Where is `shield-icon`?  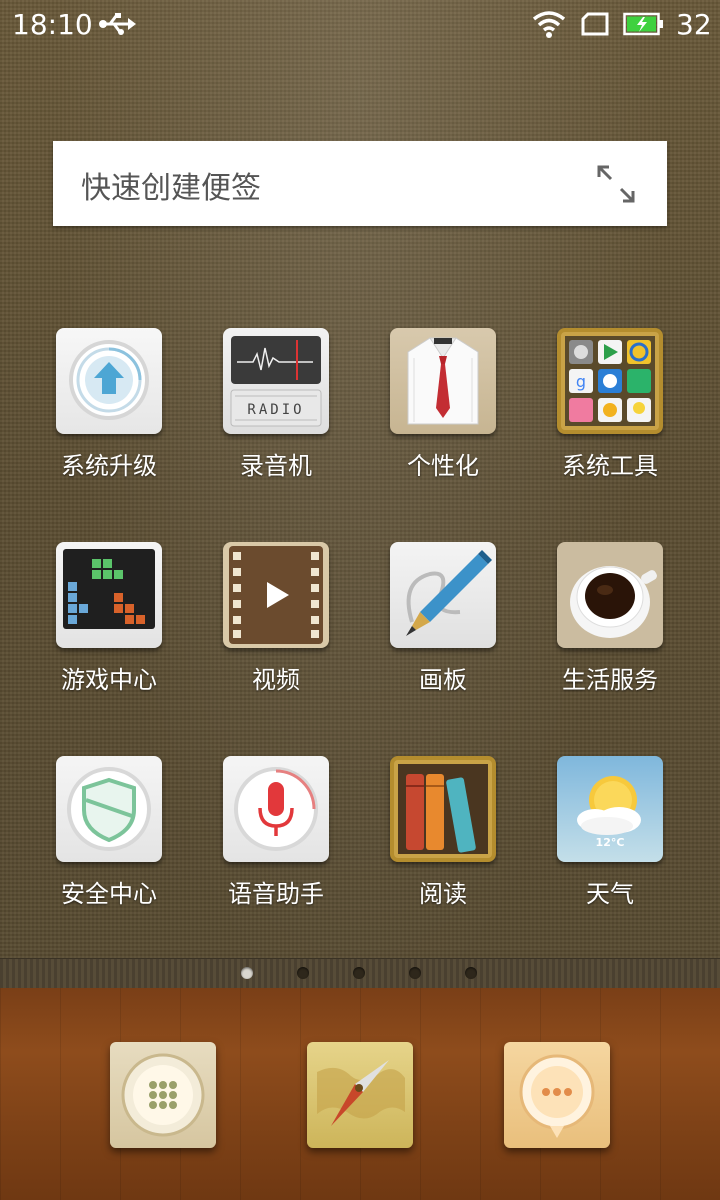
shield-icon is located at coordinates (109, 809).